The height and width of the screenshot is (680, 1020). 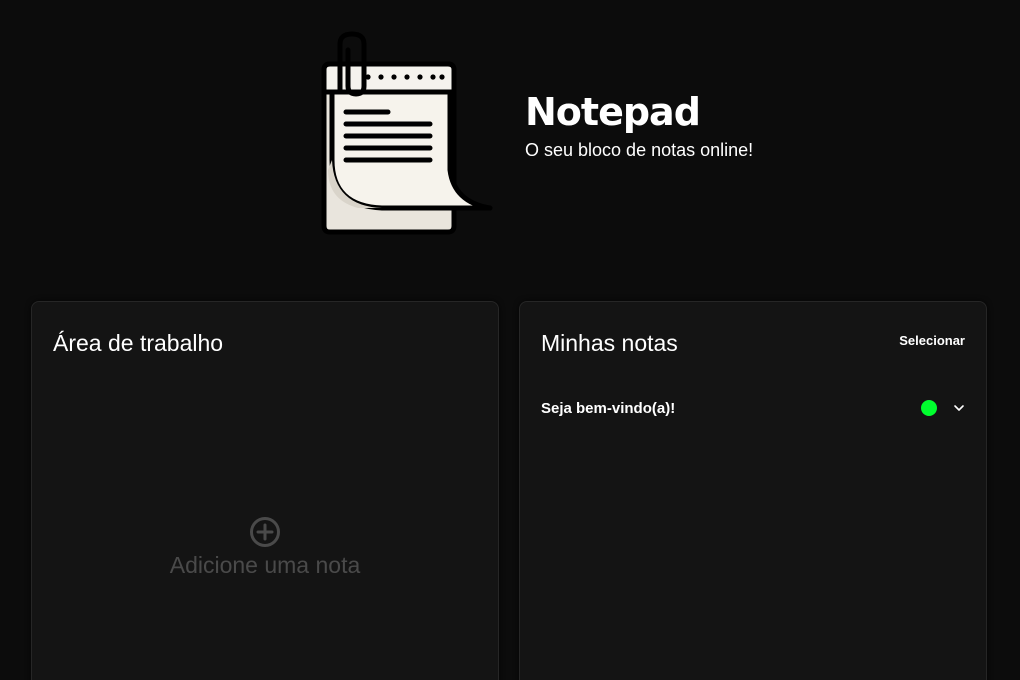 I want to click on add-note-button: Adicione uma nota, so click(x=265, y=547).